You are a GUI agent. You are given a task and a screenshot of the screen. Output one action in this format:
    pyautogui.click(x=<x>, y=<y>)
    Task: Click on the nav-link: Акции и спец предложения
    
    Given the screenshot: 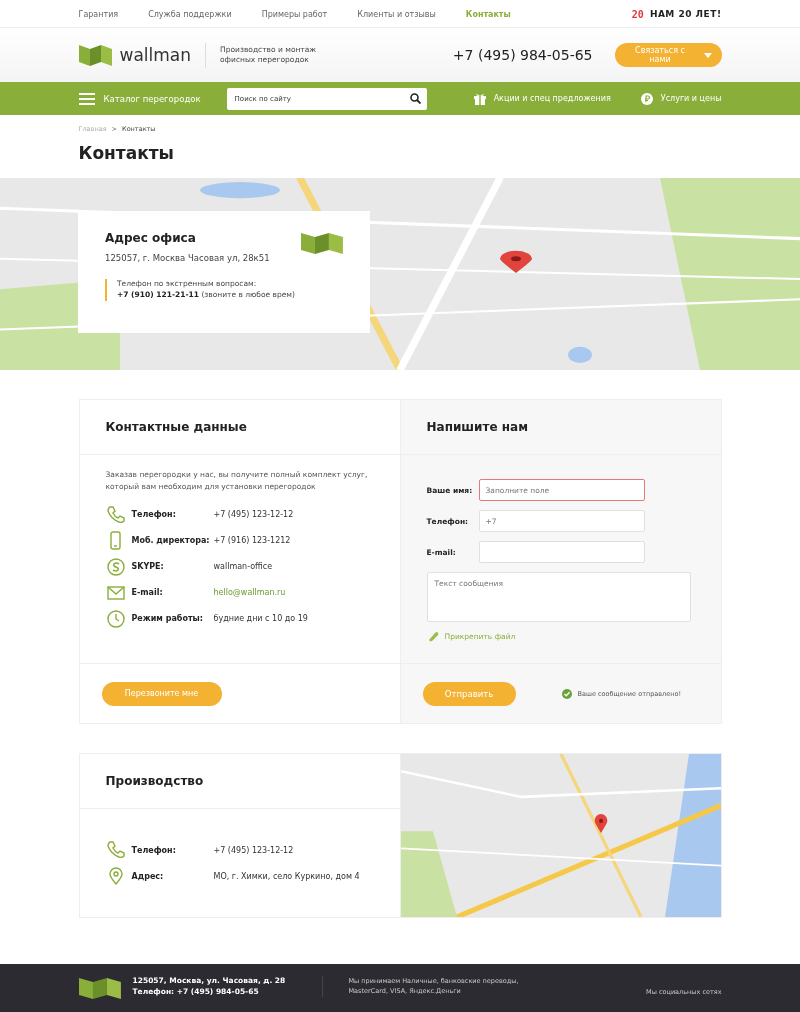 What is the action you would take?
    pyautogui.click(x=542, y=98)
    